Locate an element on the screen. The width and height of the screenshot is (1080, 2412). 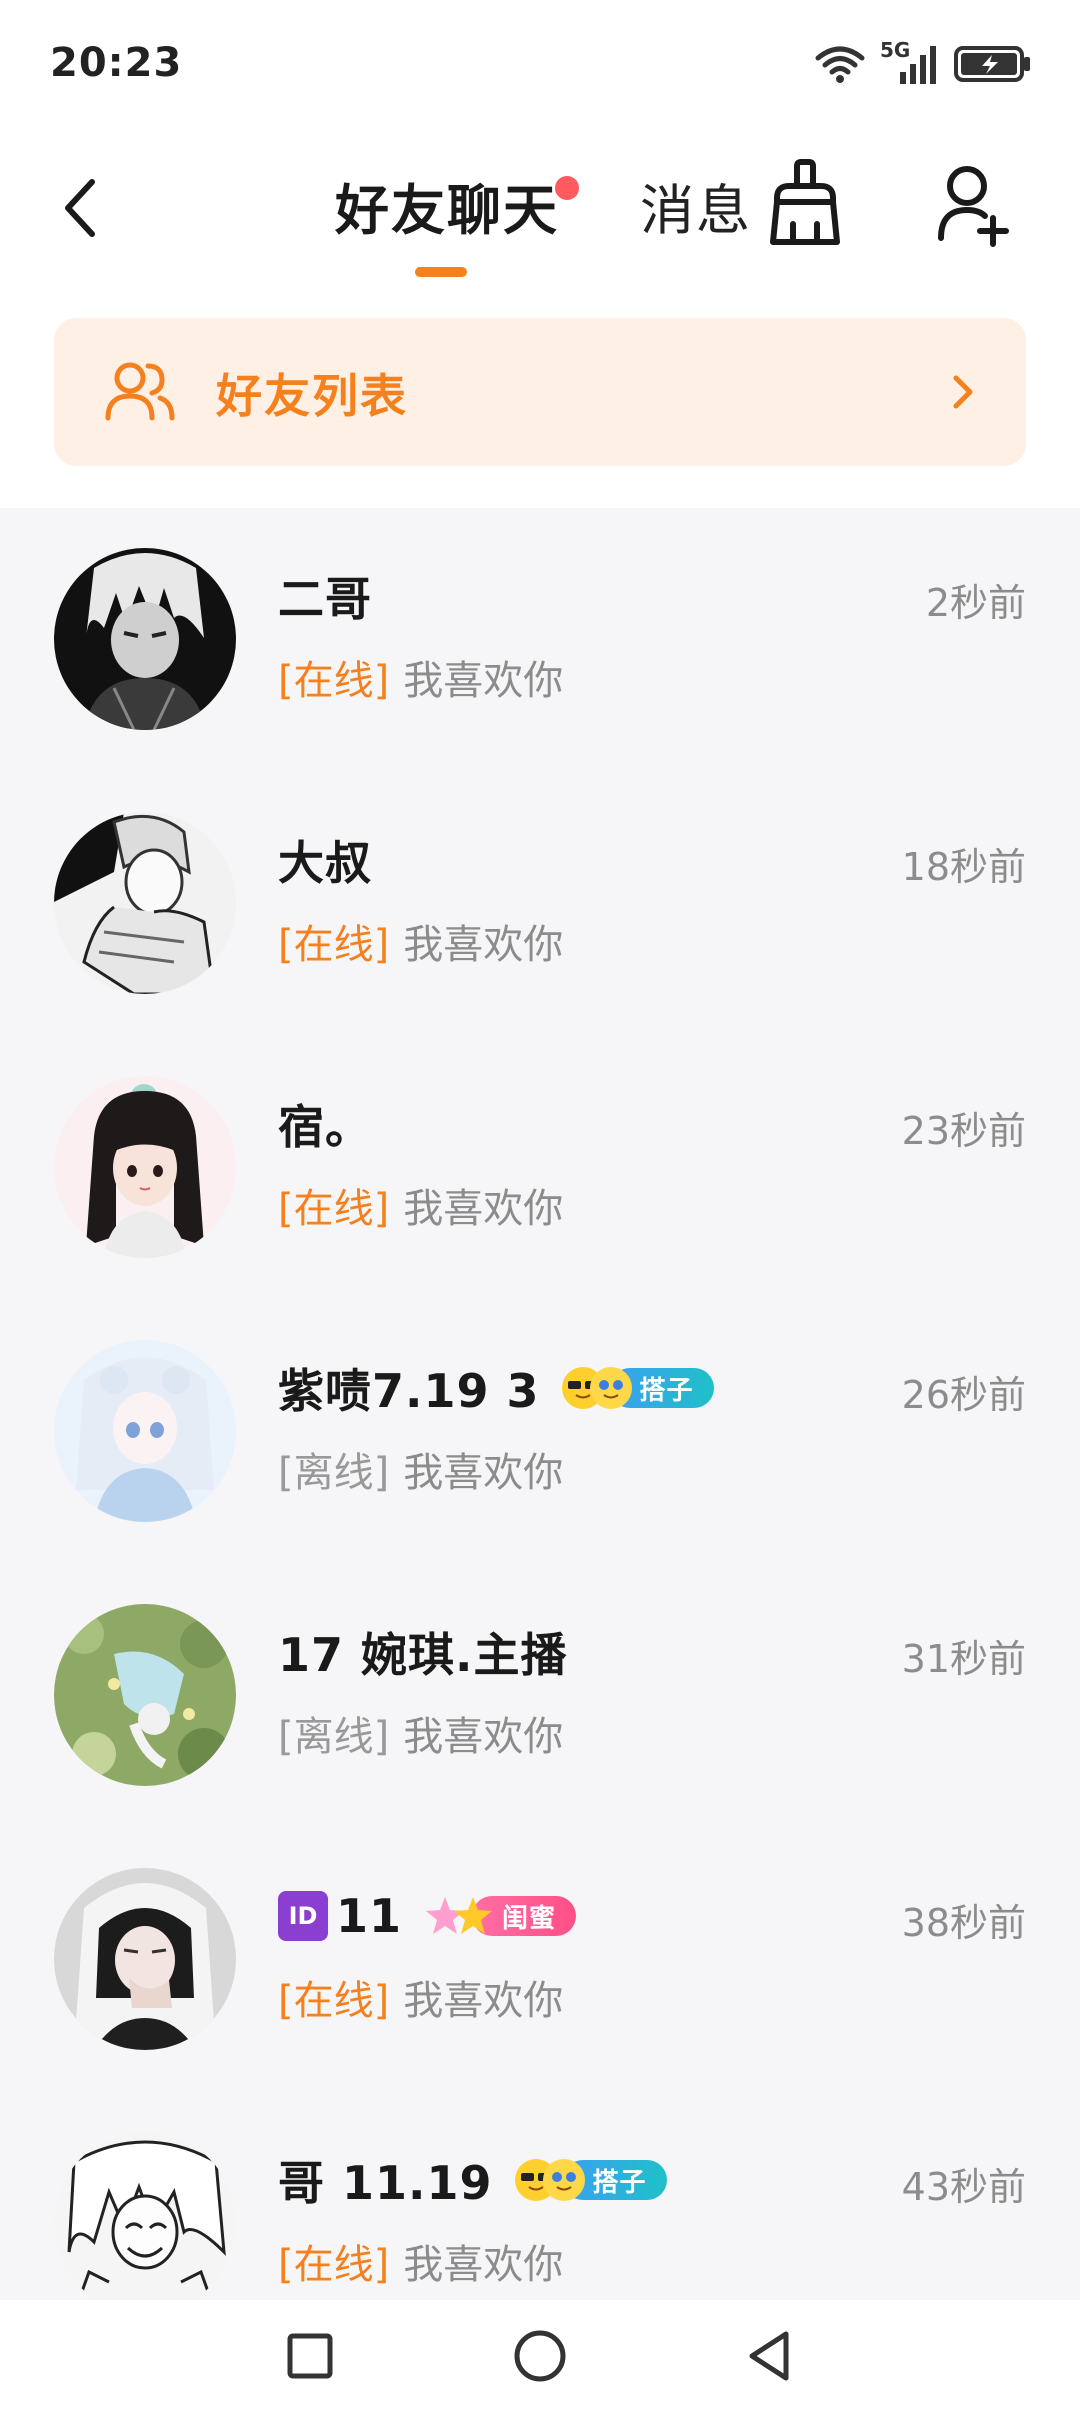
nick-row: 二哥 is located at coordinates (325, 596).